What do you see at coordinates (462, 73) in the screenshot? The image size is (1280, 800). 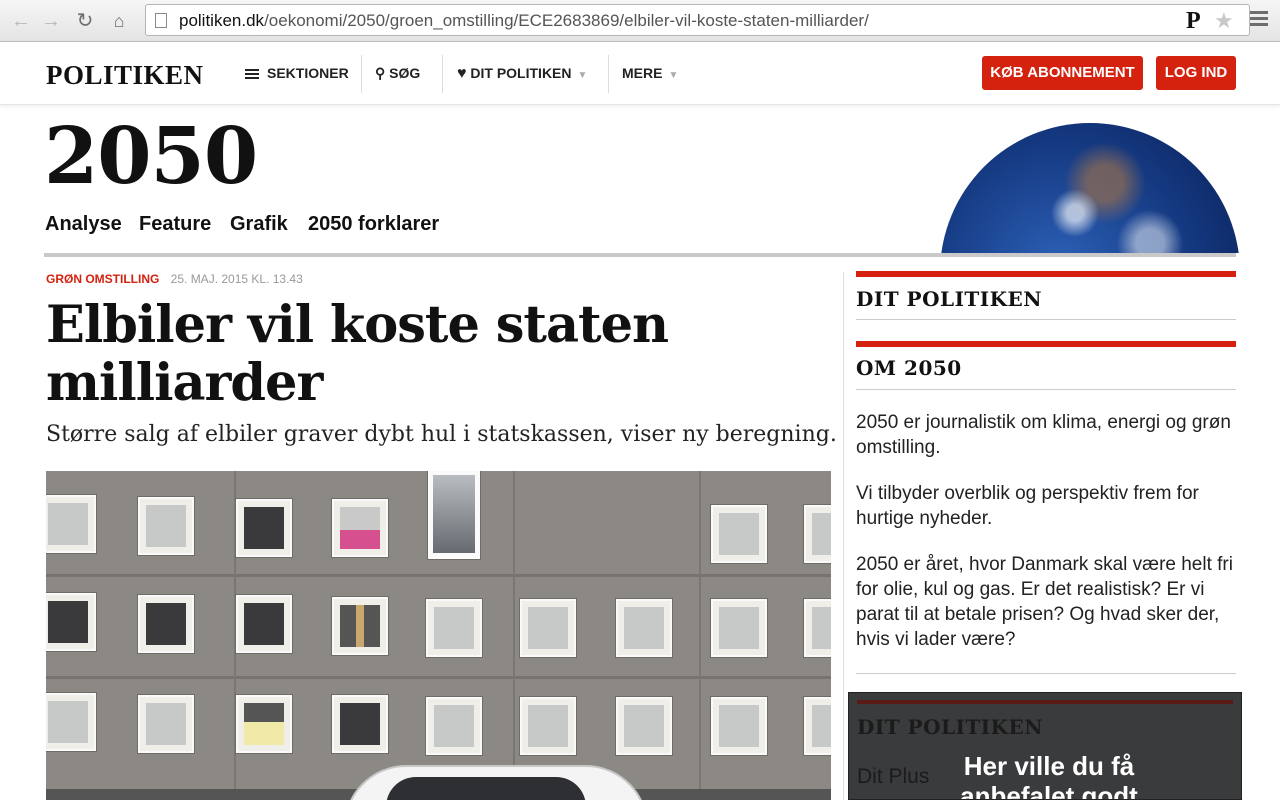 I see `heart-icon: ♥` at bounding box center [462, 73].